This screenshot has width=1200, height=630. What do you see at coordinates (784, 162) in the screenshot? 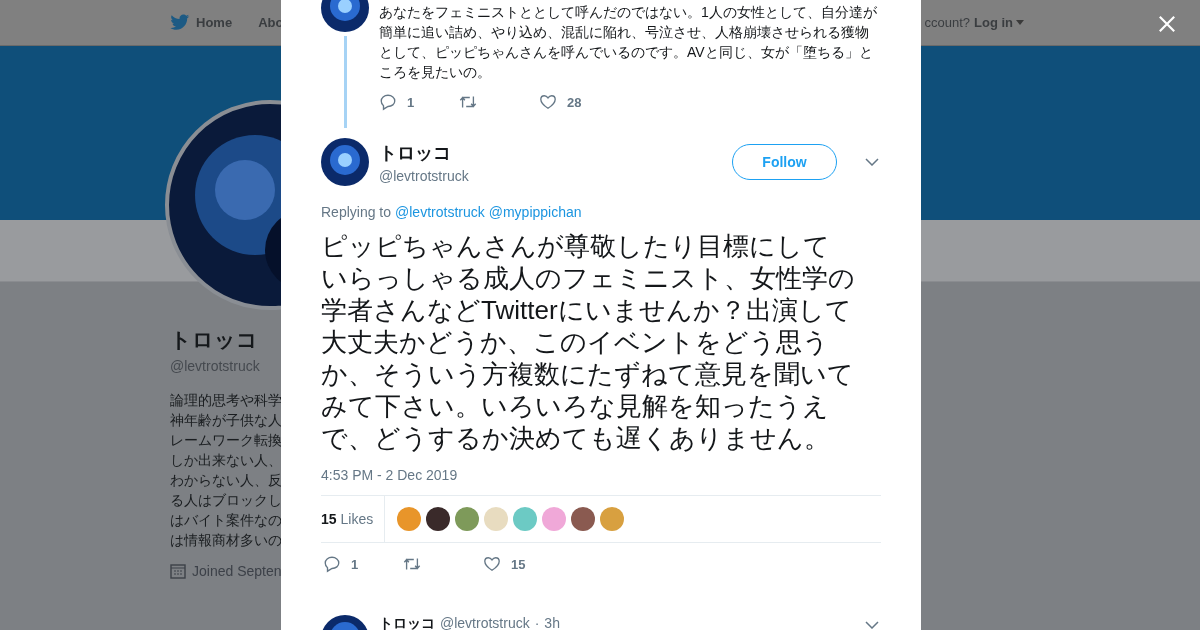
I see `follow-button: Follow` at bounding box center [784, 162].